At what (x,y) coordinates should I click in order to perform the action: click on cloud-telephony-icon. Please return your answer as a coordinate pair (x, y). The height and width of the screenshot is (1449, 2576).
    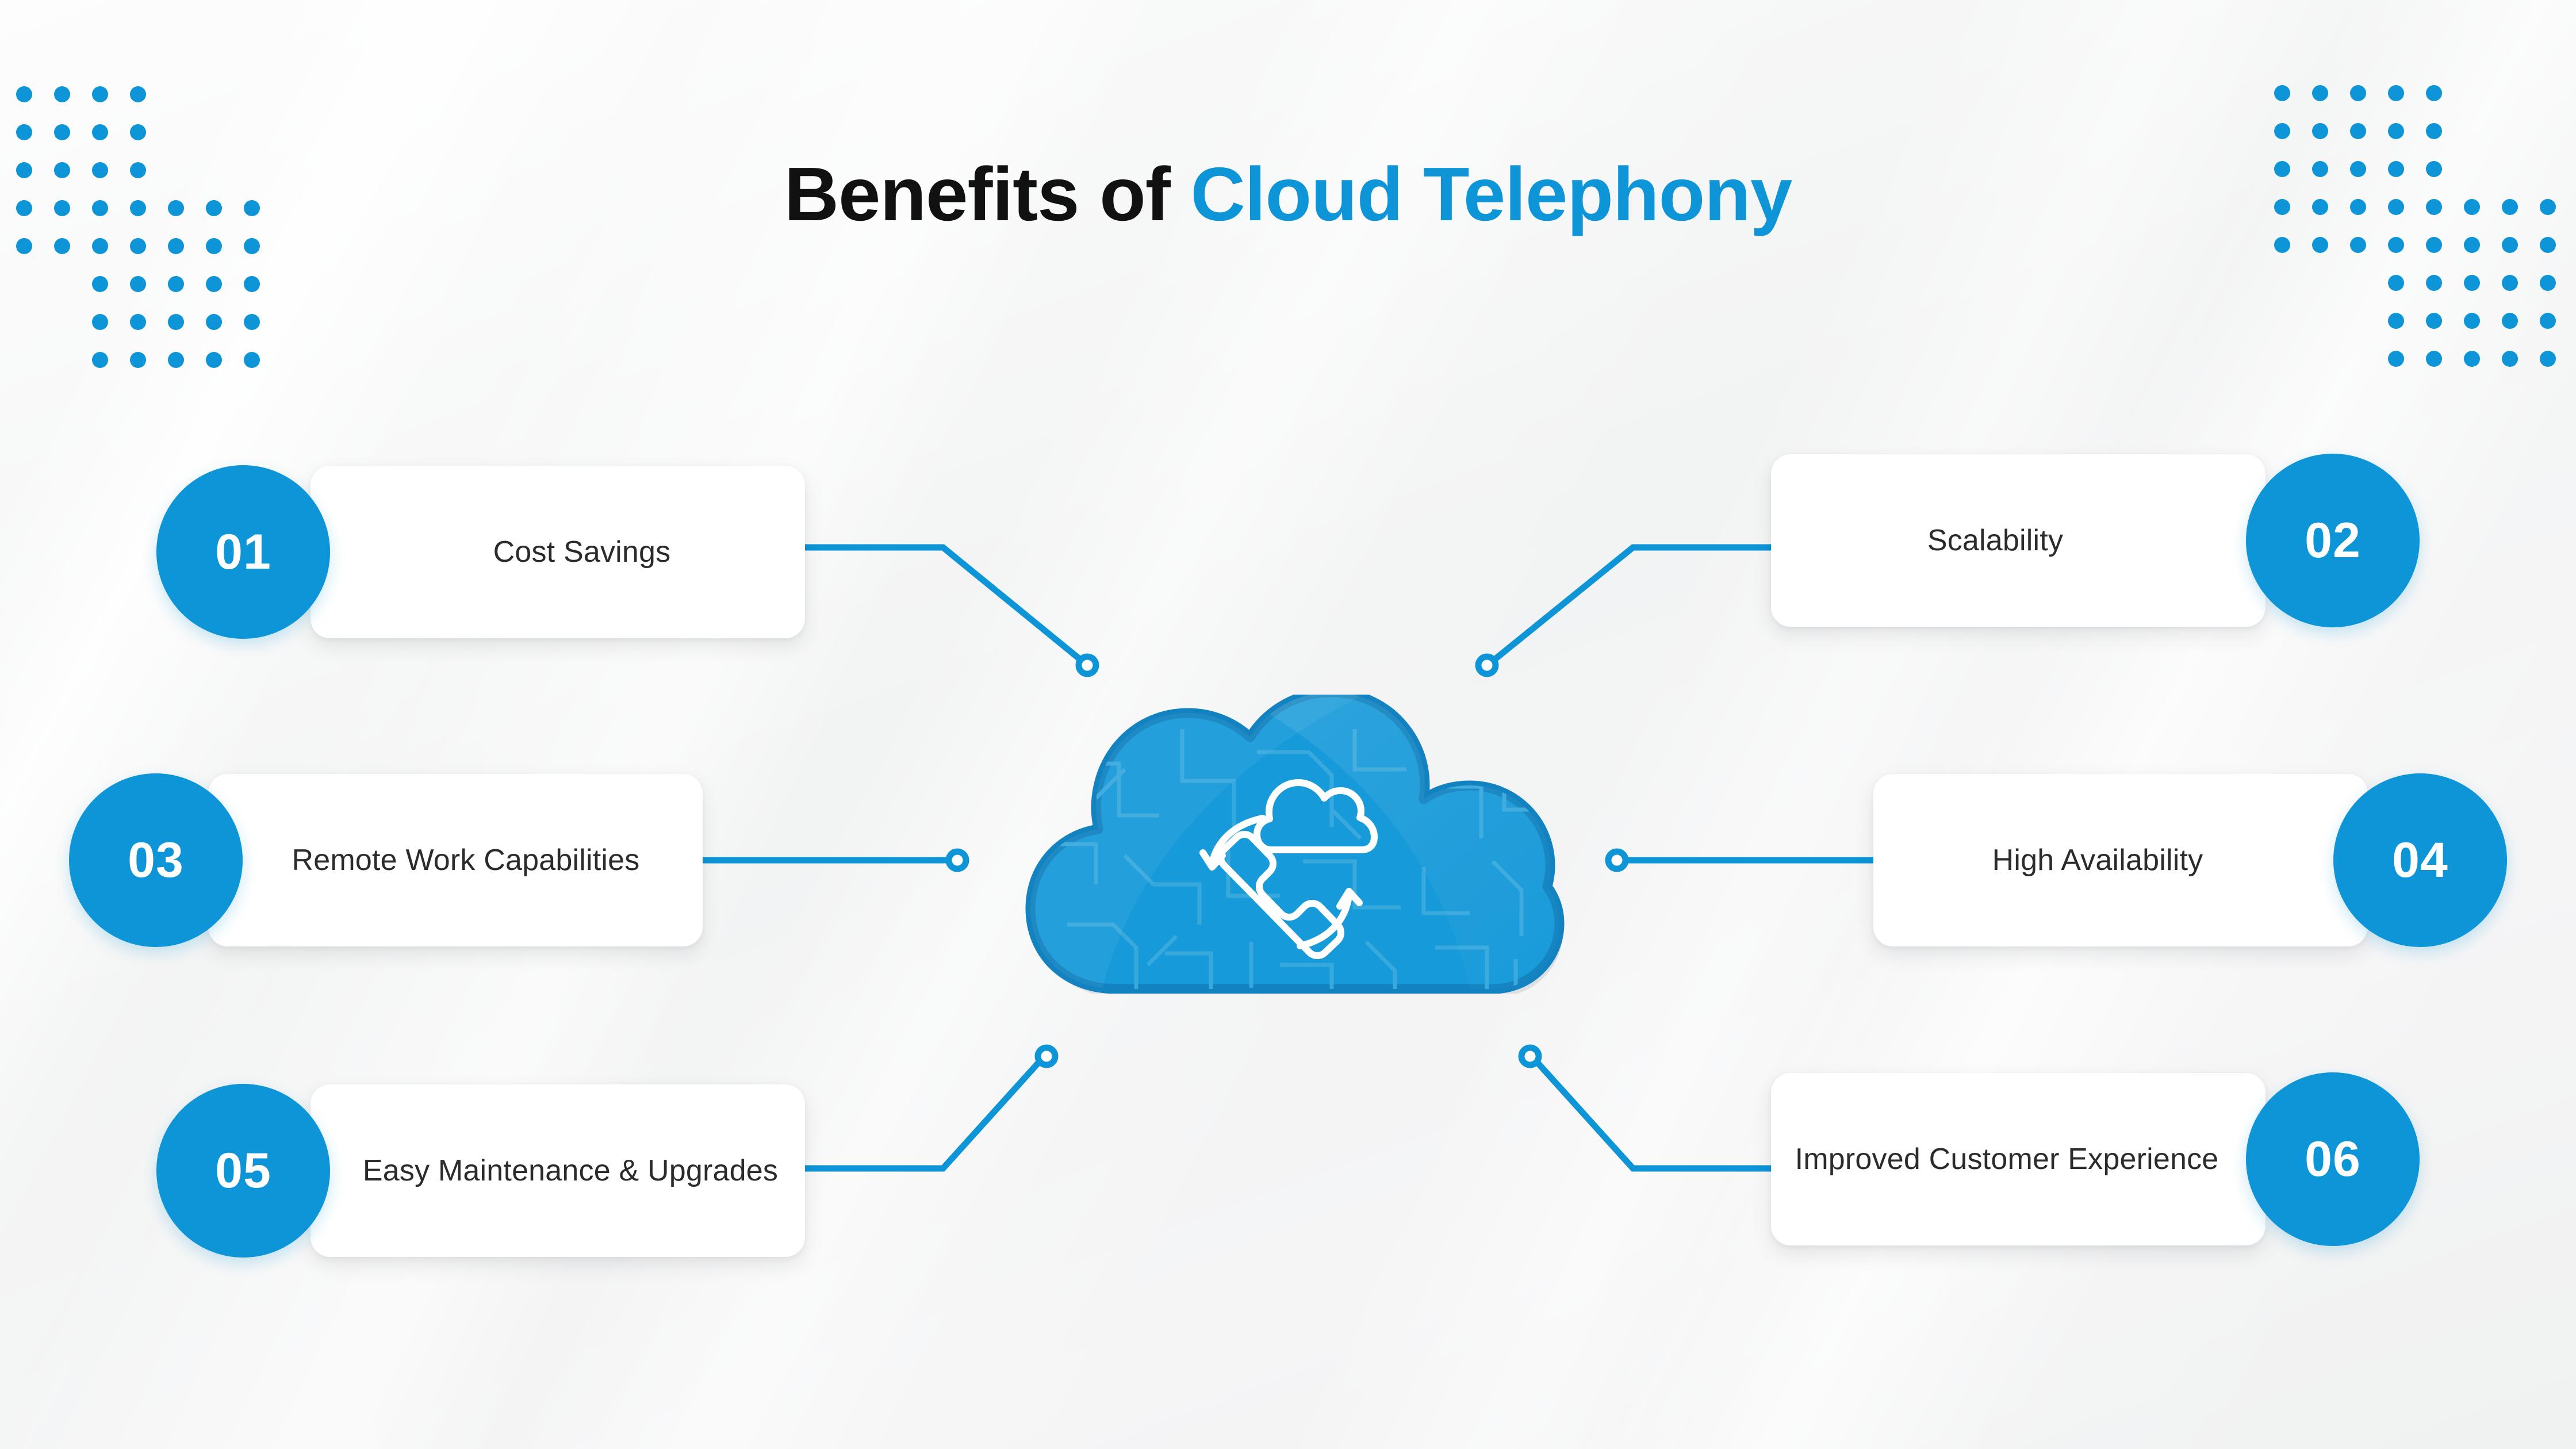
    Looking at the image, I should click on (1294, 842).